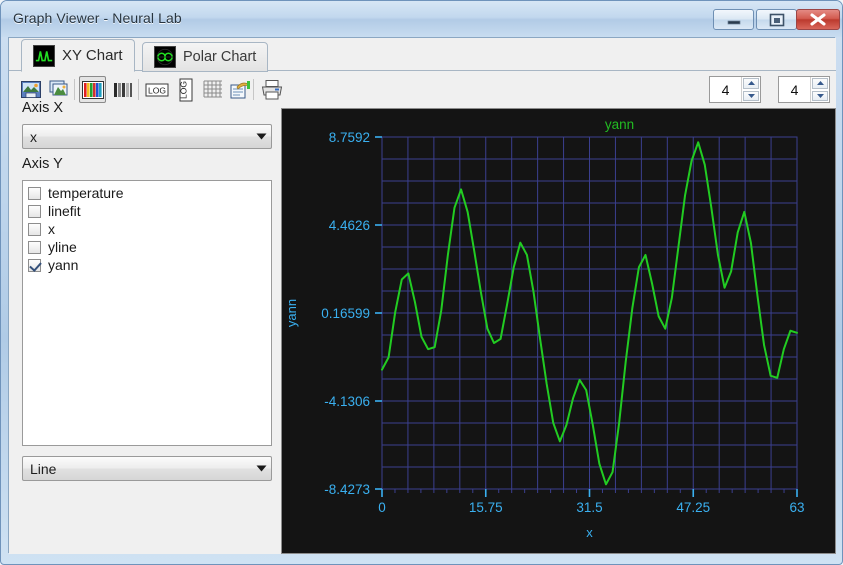 The image size is (843, 565). I want to click on list-item-label: yline, so click(62, 247).